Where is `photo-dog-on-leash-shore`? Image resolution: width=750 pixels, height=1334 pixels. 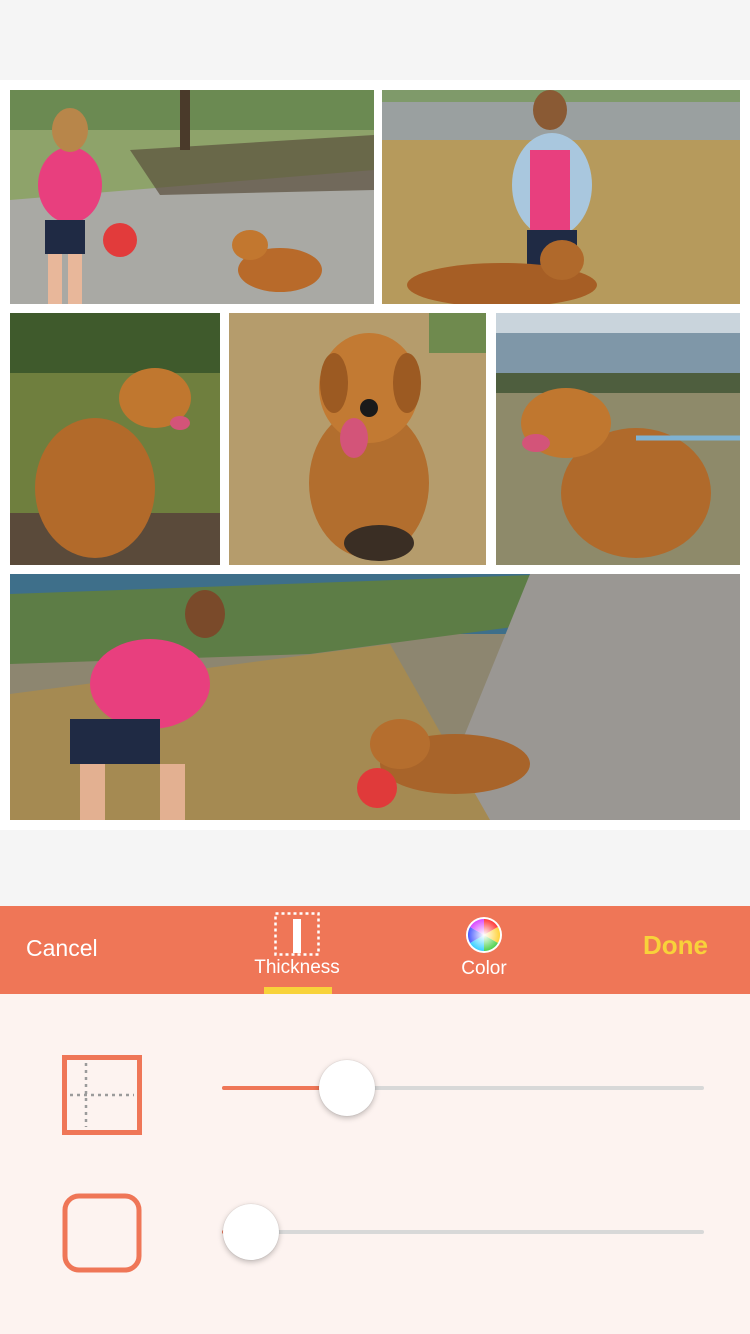
photo-dog-on-leash-shore is located at coordinates (618, 439).